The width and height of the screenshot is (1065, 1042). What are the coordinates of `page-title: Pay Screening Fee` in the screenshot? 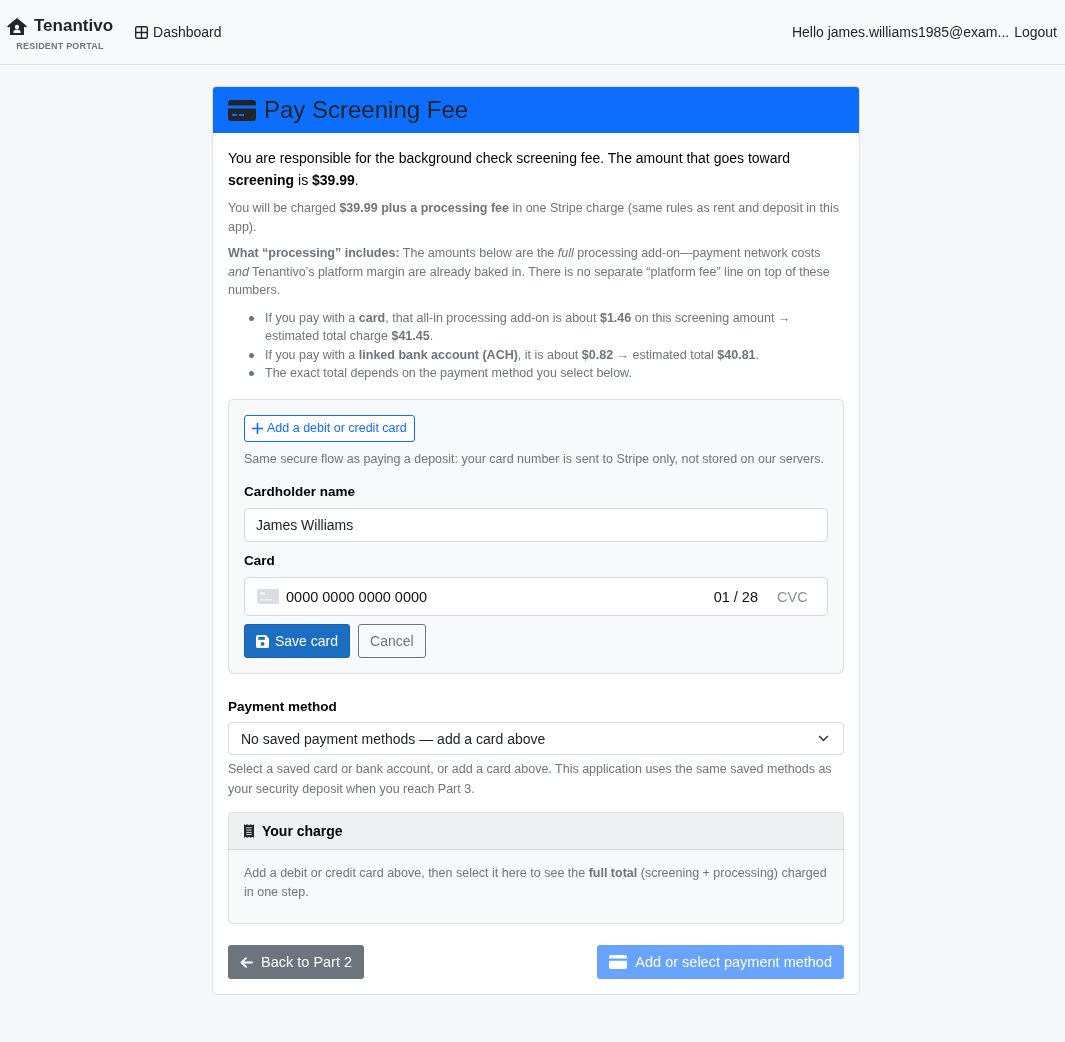 It's located at (366, 110).